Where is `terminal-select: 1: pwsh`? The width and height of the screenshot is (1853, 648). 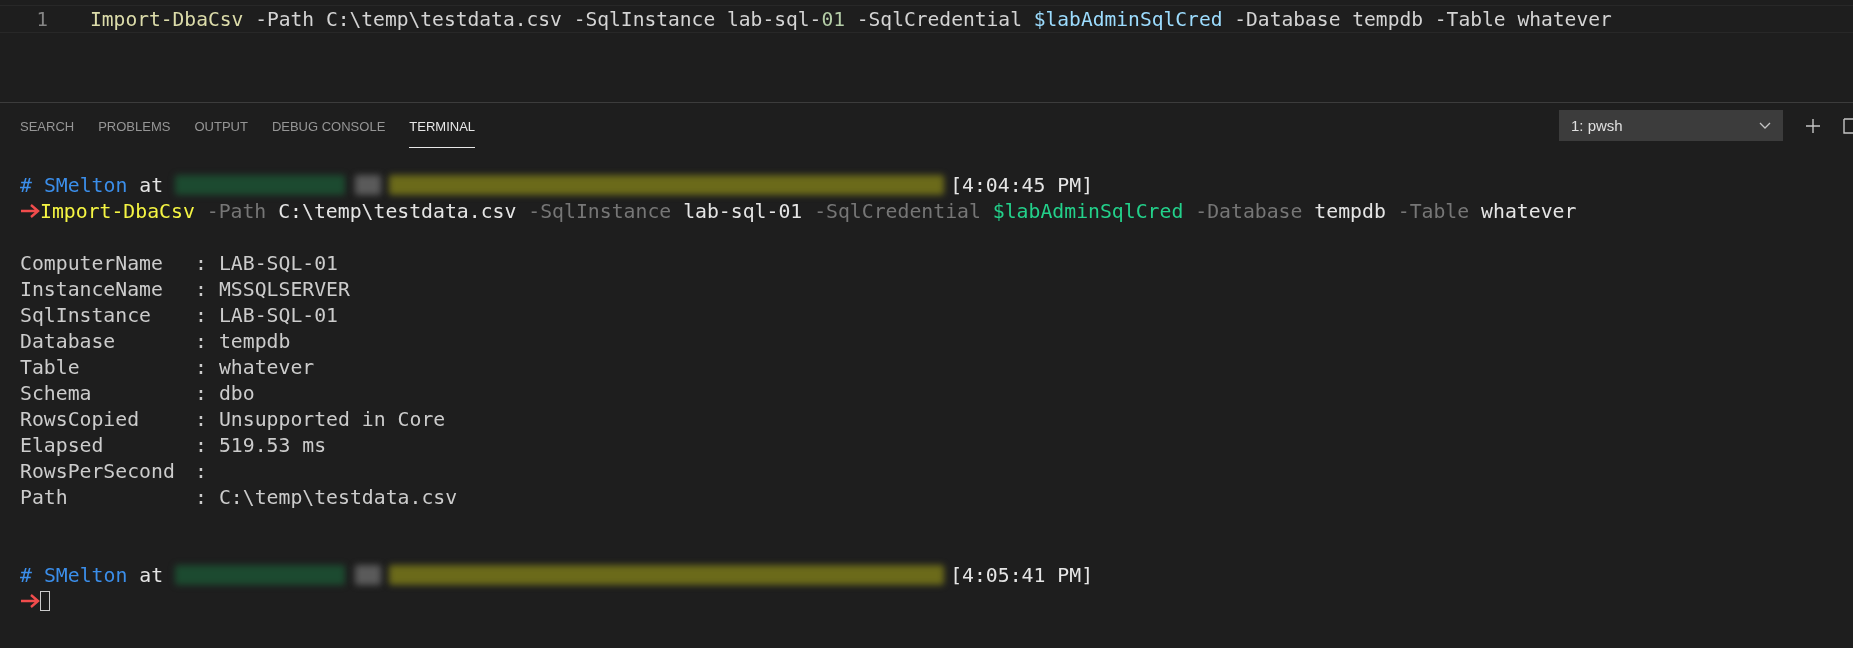 terminal-select: 1: pwsh is located at coordinates (1671, 125).